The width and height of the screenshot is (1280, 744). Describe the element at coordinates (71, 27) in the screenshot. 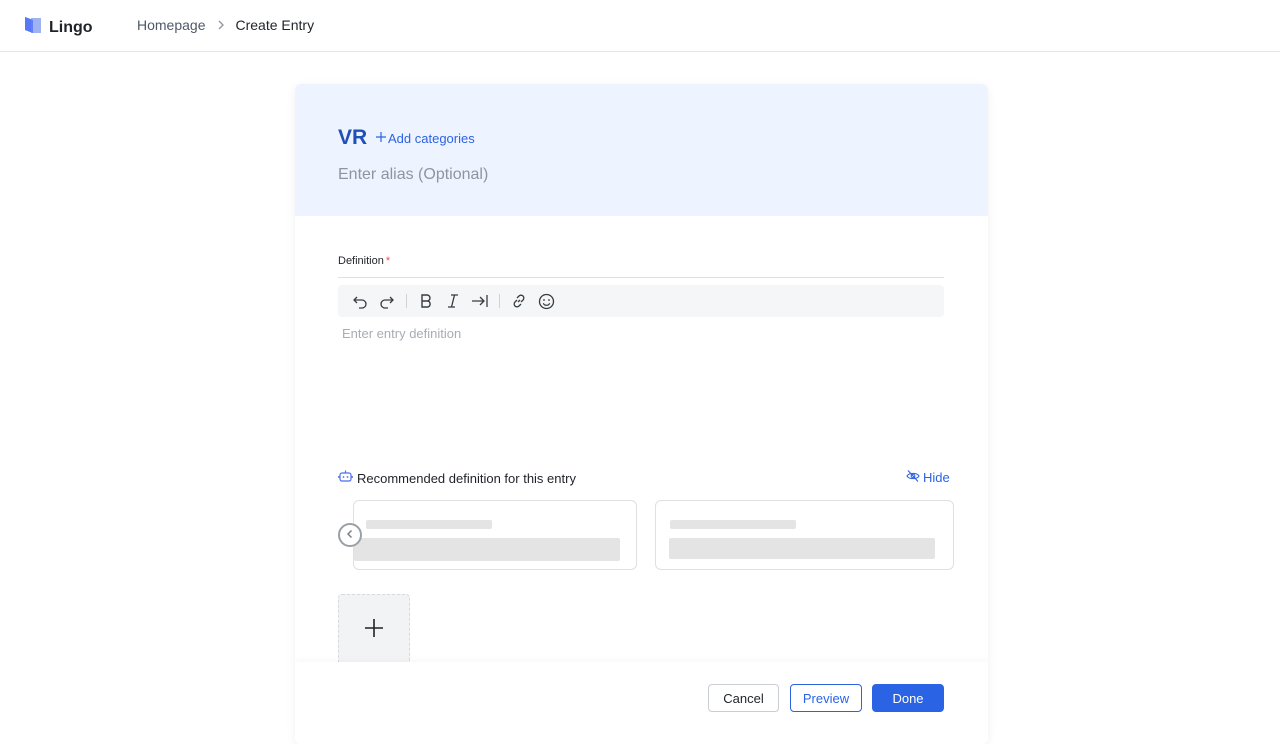

I see `brand-name: Lingo` at that location.